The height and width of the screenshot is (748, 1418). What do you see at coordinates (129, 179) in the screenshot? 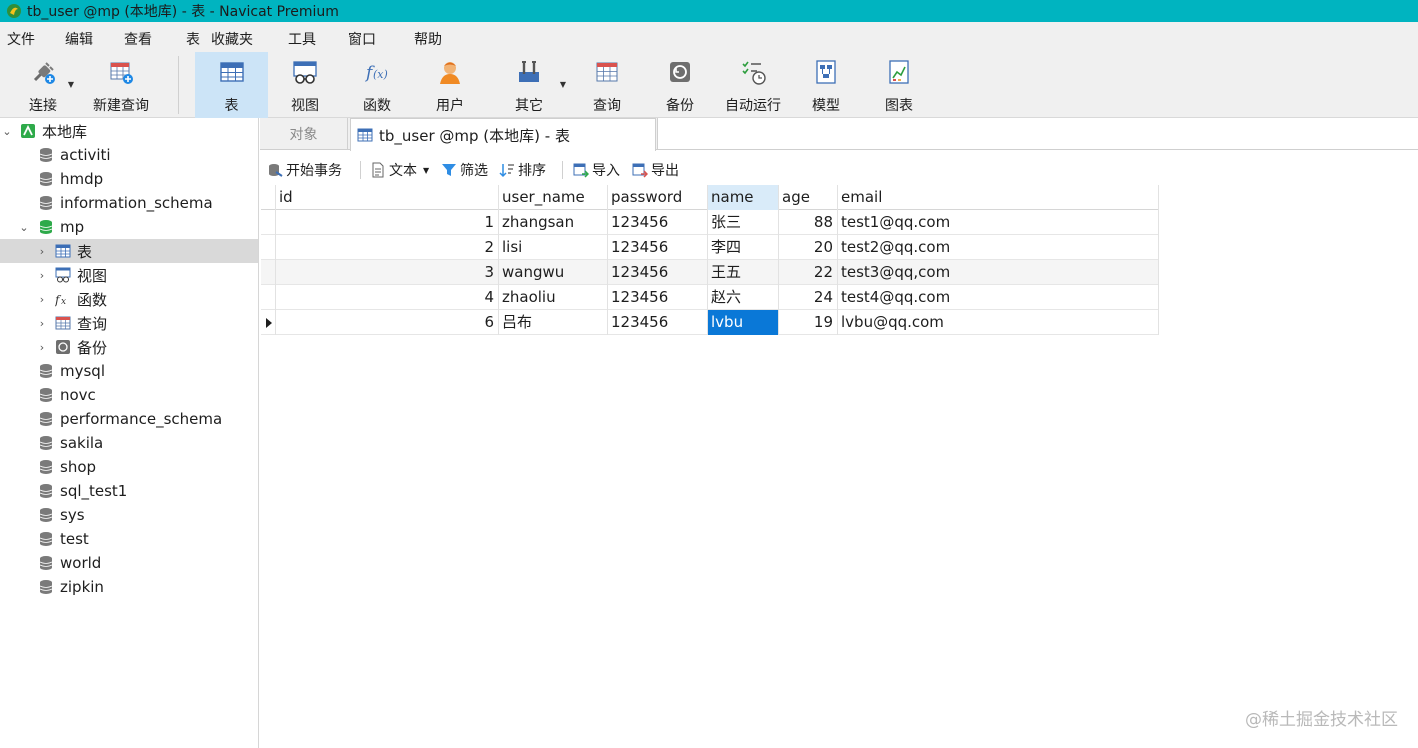
I see `tree-db-hmdp: hmdp` at bounding box center [129, 179].